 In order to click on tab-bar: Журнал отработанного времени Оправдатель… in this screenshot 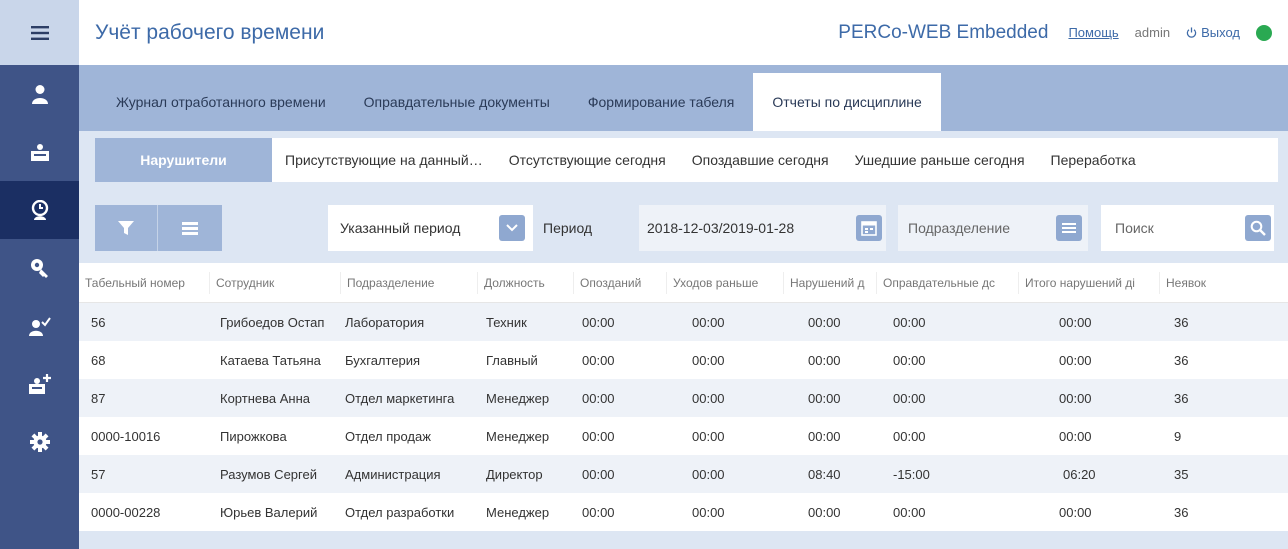, I will do `click(683, 98)`.